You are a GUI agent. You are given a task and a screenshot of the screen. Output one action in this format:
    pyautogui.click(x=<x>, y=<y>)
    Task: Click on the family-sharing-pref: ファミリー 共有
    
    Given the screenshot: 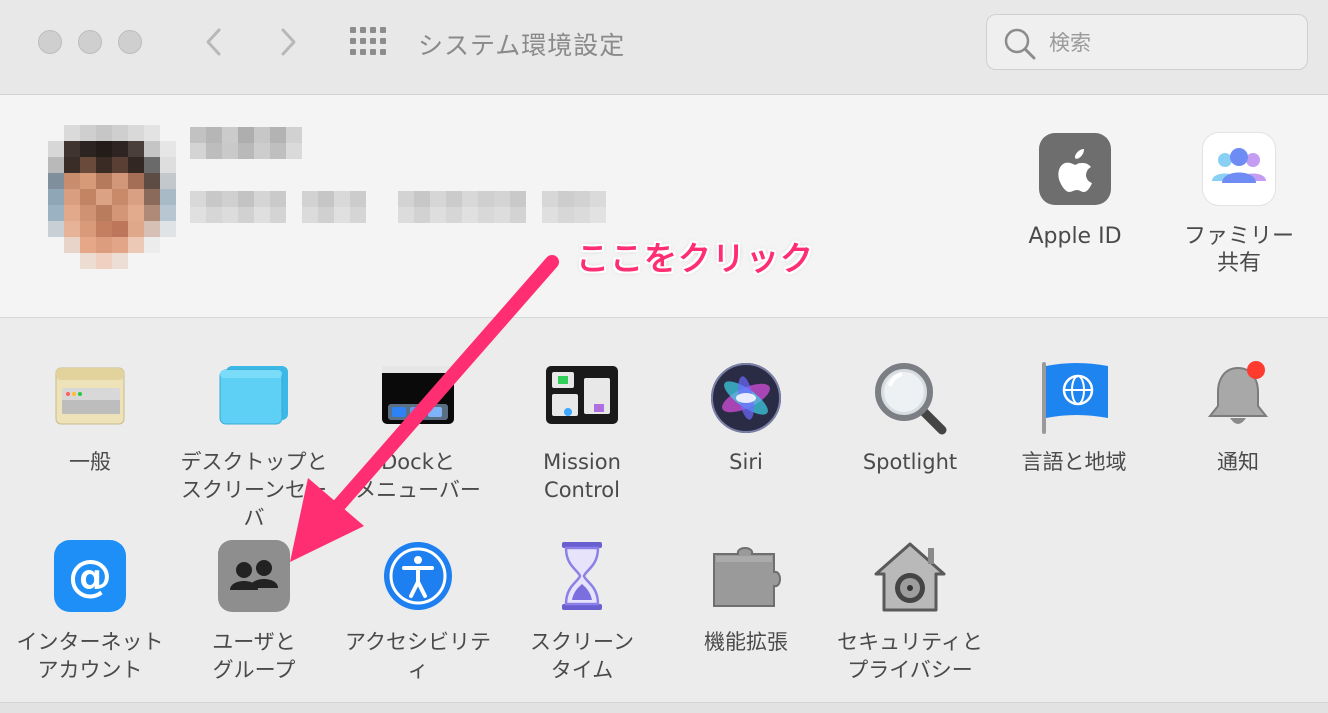 What is the action you would take?
    pyautogui.click(x=1239, y=205)
    